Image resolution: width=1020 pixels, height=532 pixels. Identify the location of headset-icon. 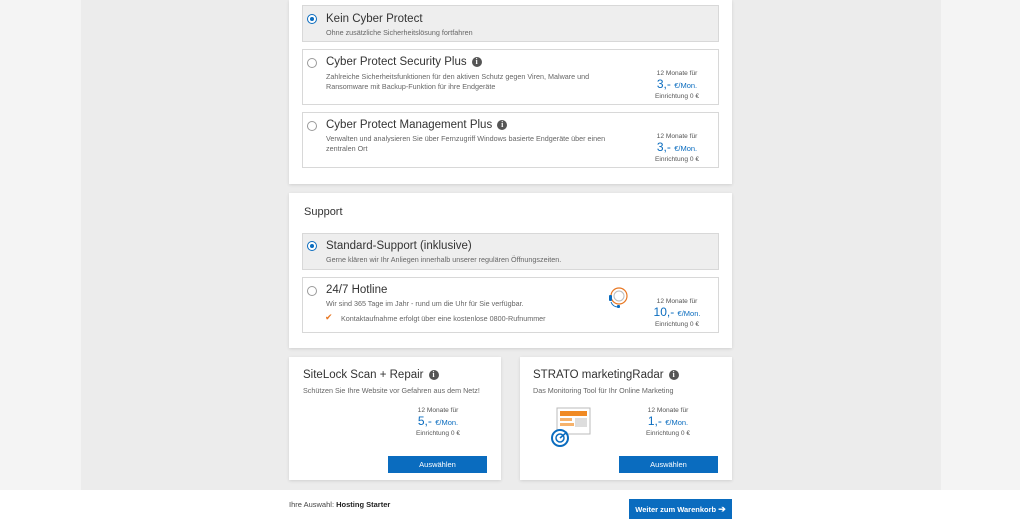
(618, 297).